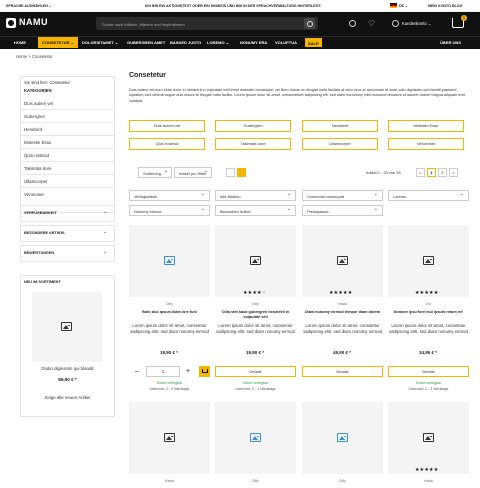  Describe the element at coordinates (253, 126) in the screenshot. I see `subcategory-gubergren: Gubergren` at that location.